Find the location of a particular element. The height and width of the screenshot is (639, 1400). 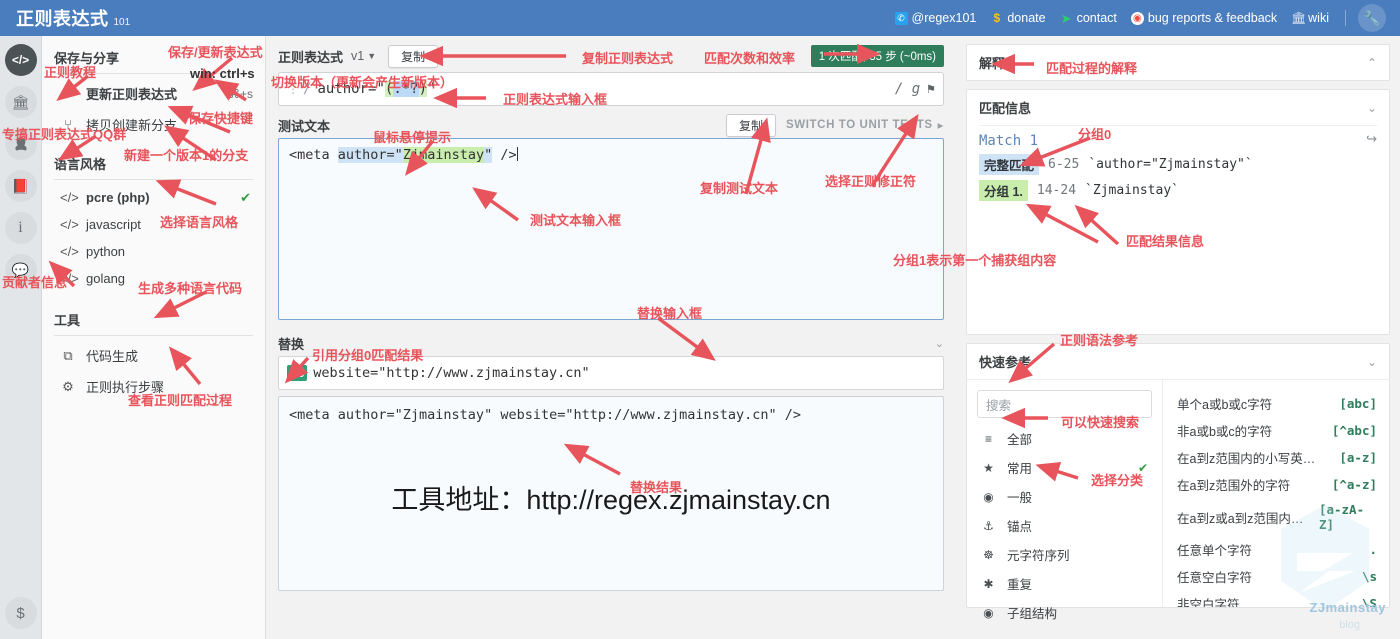

brand: 正则表达式 101 is located at coordinates (73, 18).